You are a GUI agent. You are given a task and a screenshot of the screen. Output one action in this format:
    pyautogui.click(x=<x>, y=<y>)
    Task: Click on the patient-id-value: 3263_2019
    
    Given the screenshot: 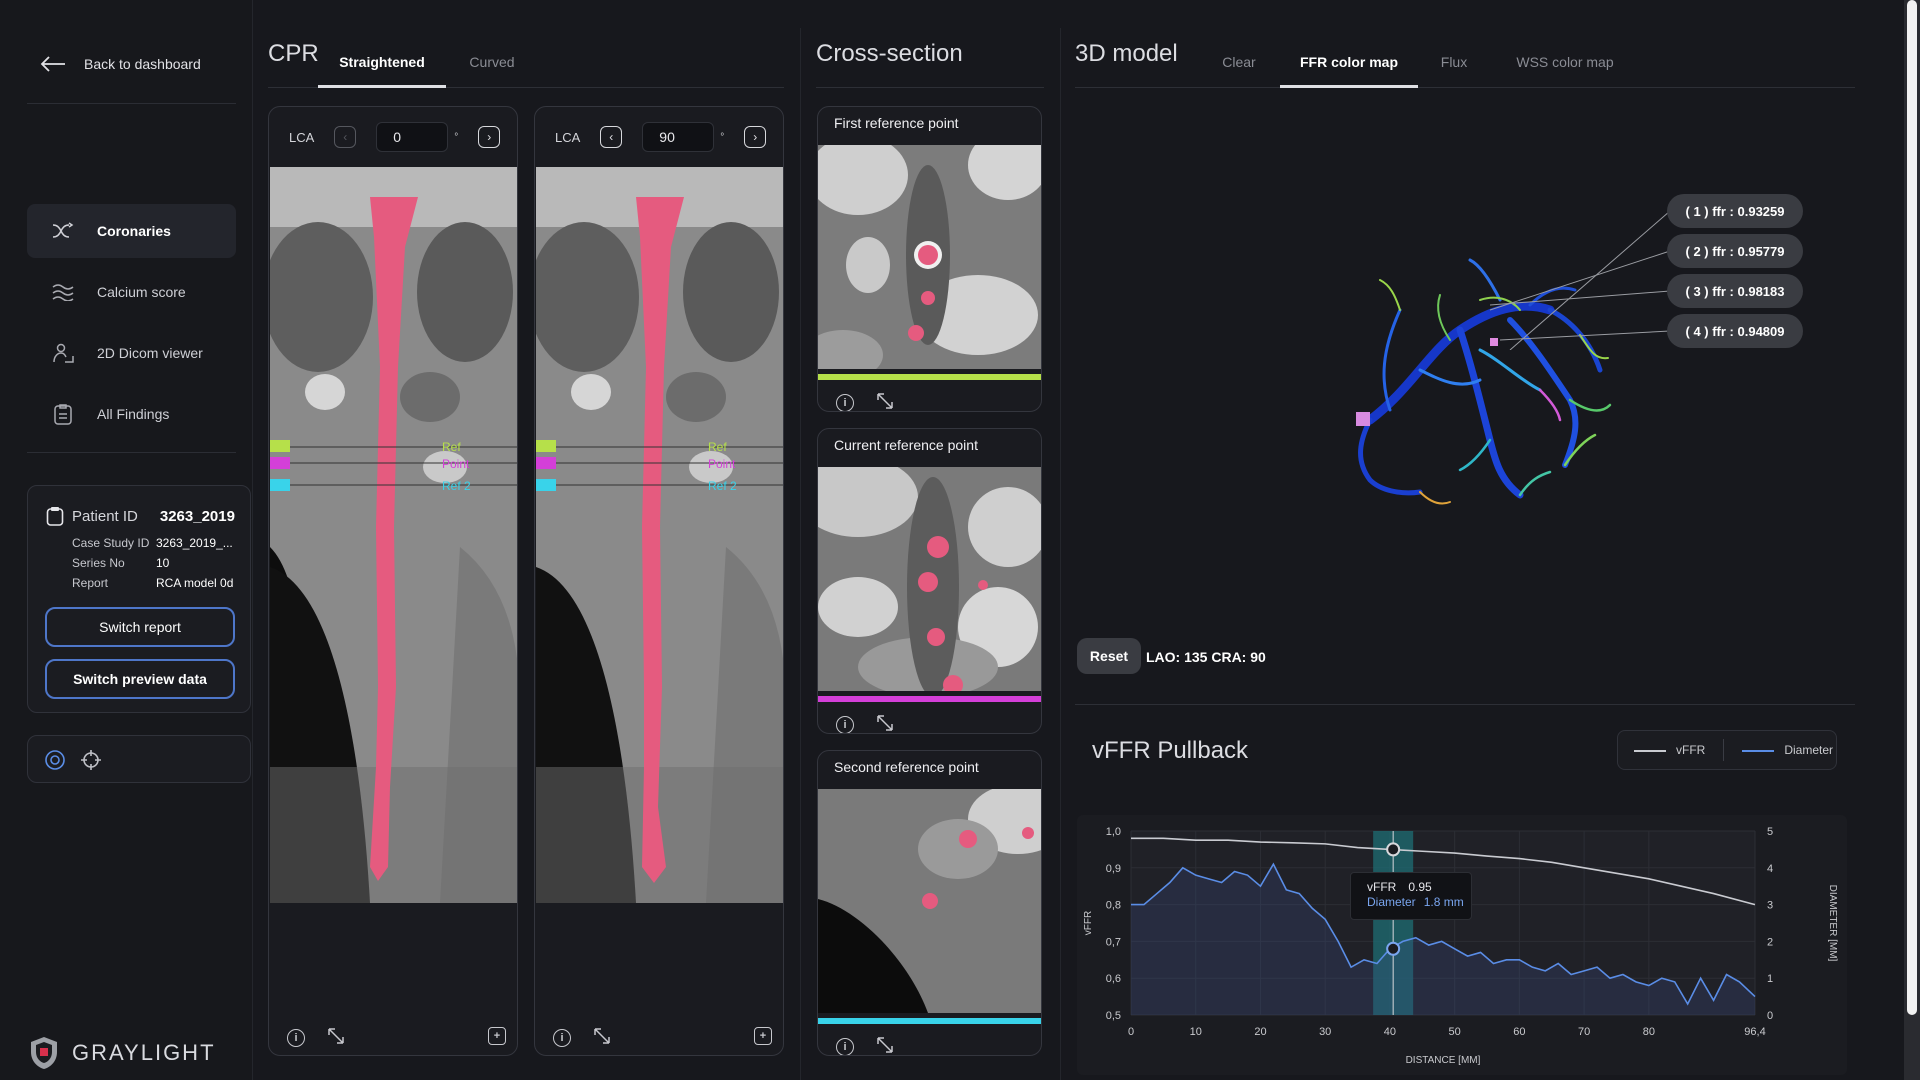 What is the action you would take?
    pyautogui.click(x=197, y=516)
    